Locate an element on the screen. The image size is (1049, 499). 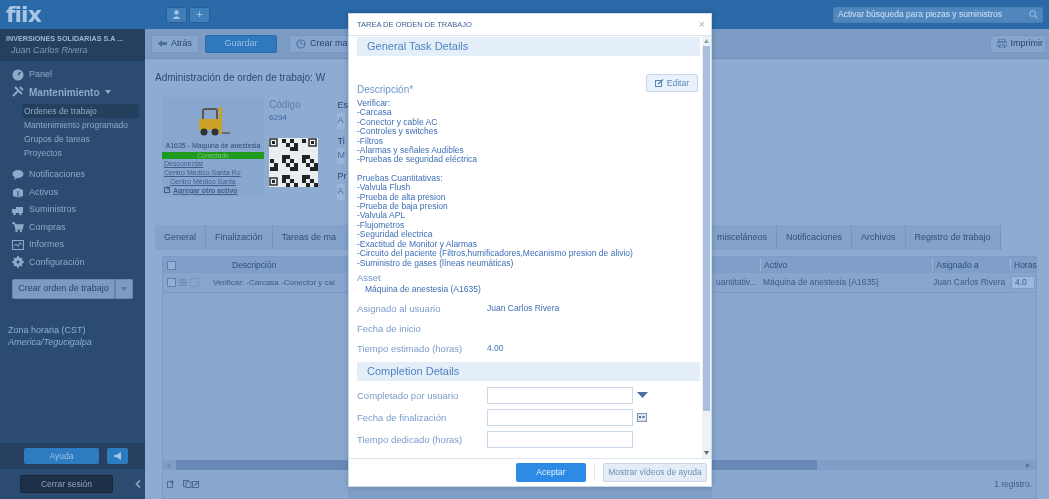
nav-subitem: Ordenes de trabajo is located at coordinates (80, 111).